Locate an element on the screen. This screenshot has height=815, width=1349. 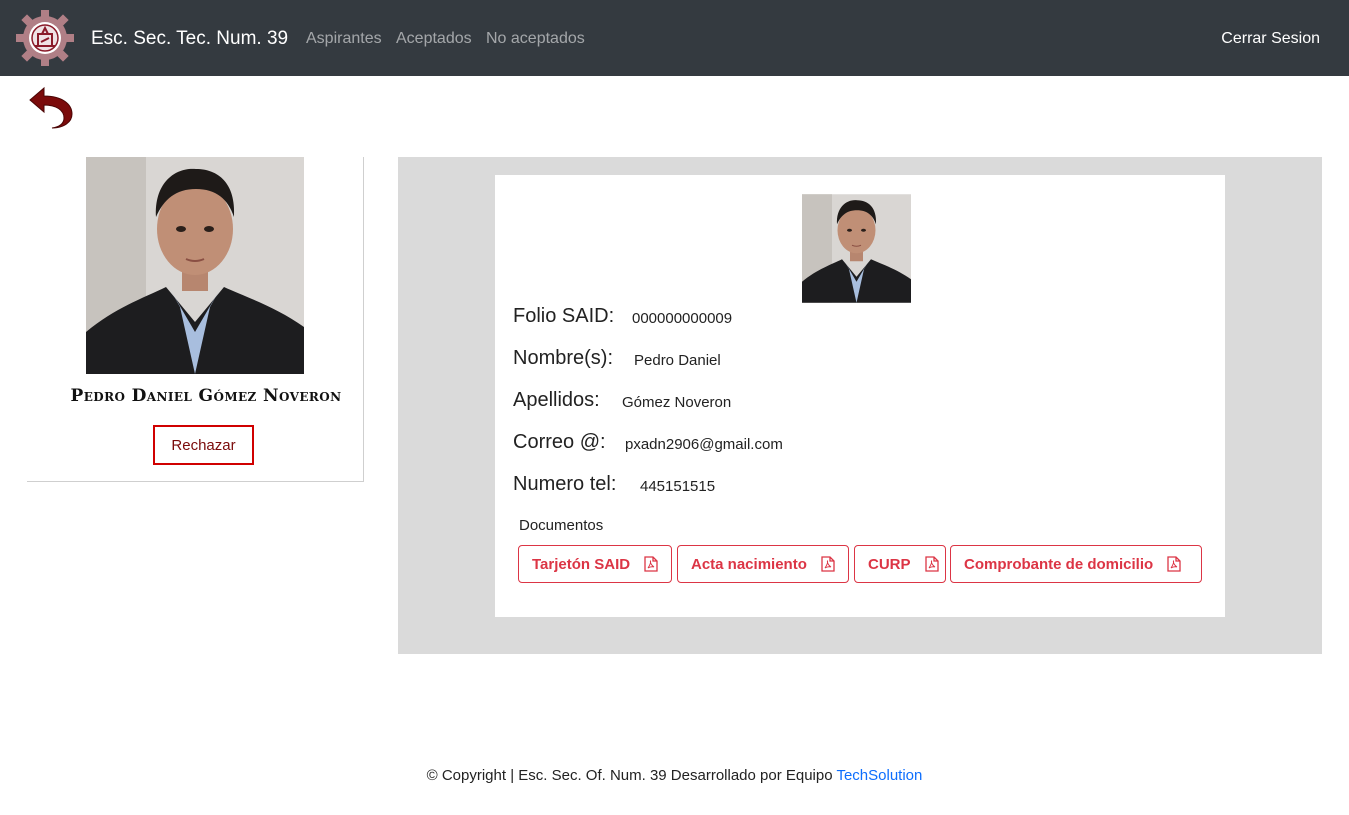
undo-arrow-icon is located at coordinates (50, 108).